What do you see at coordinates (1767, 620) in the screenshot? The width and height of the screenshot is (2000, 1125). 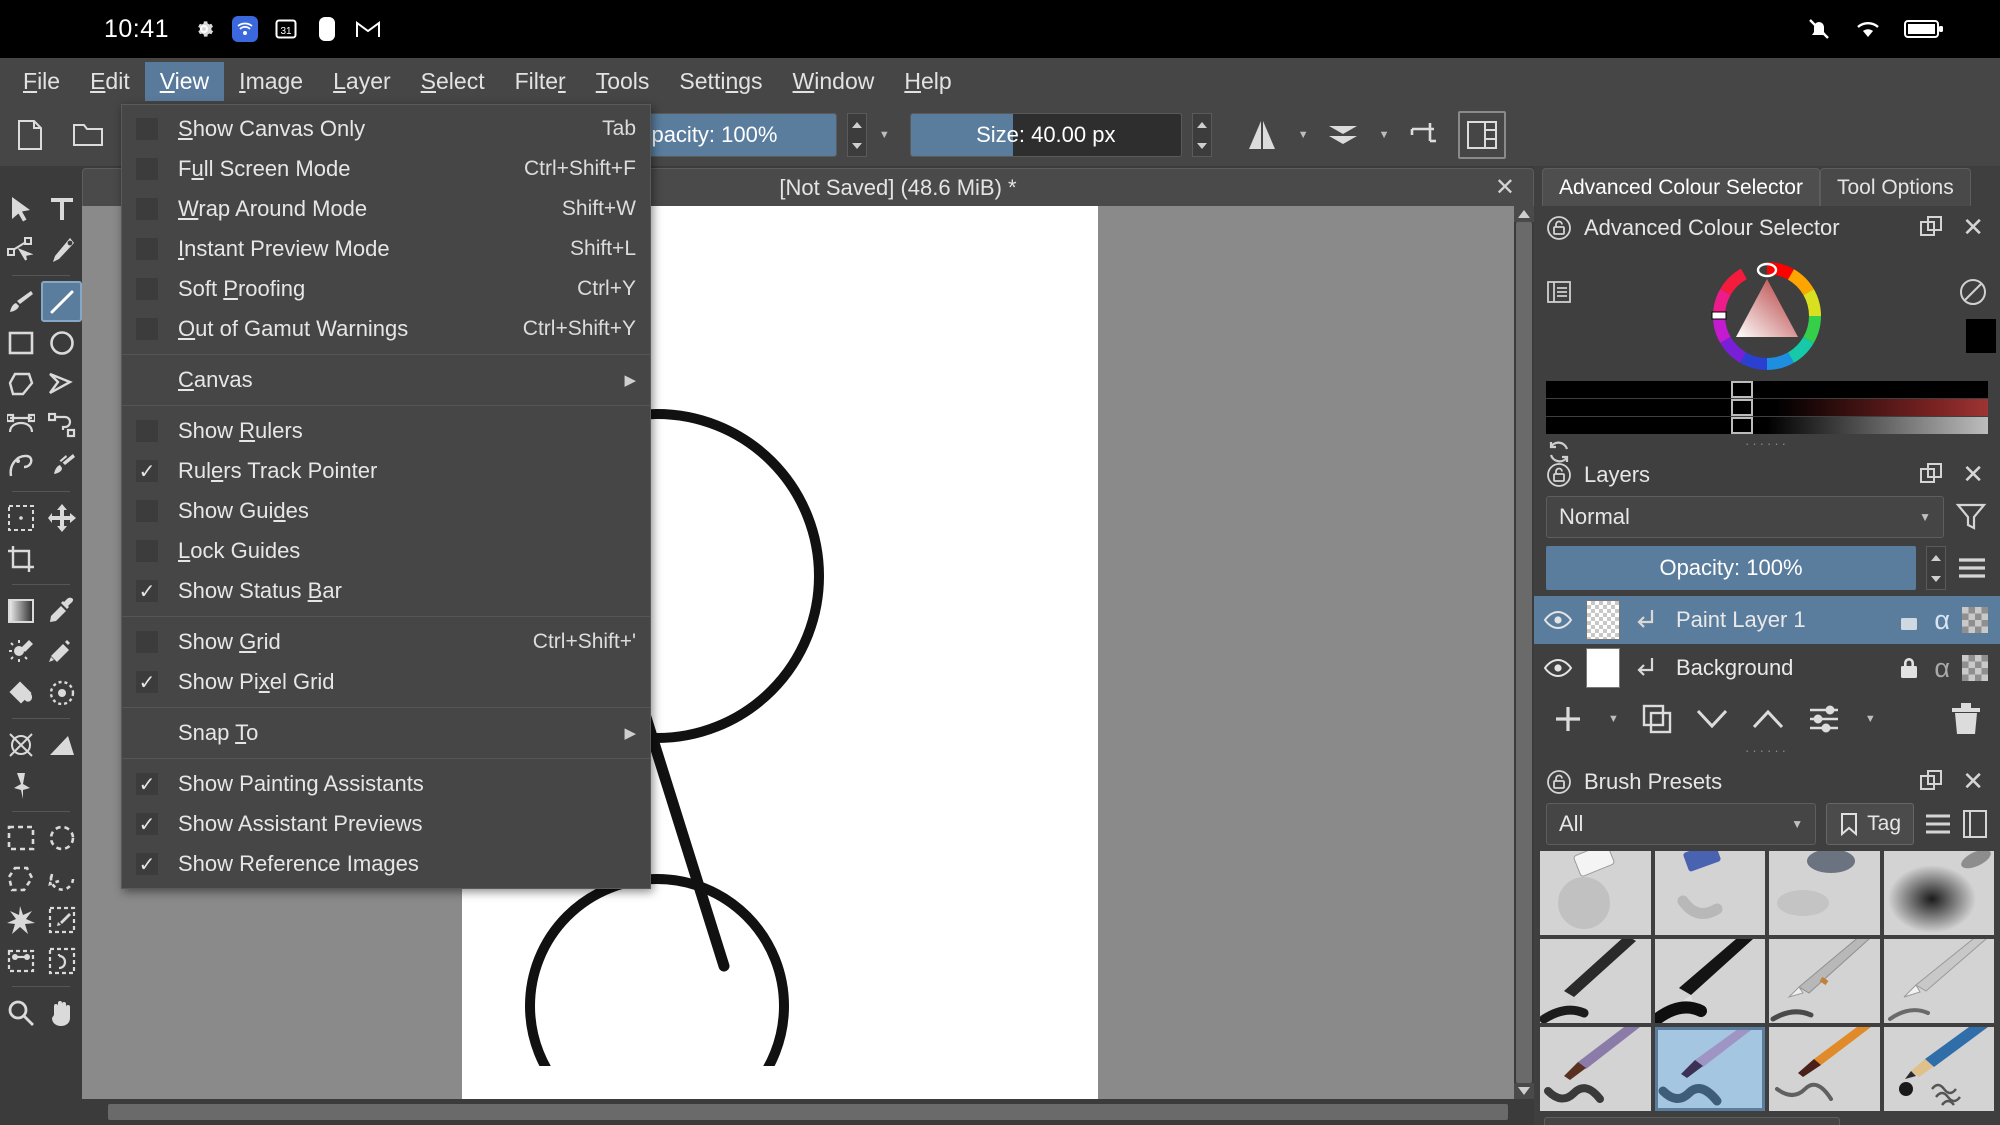 I see `layer-row: Paint Layer 1 α` at bounding box center [1767, 620].